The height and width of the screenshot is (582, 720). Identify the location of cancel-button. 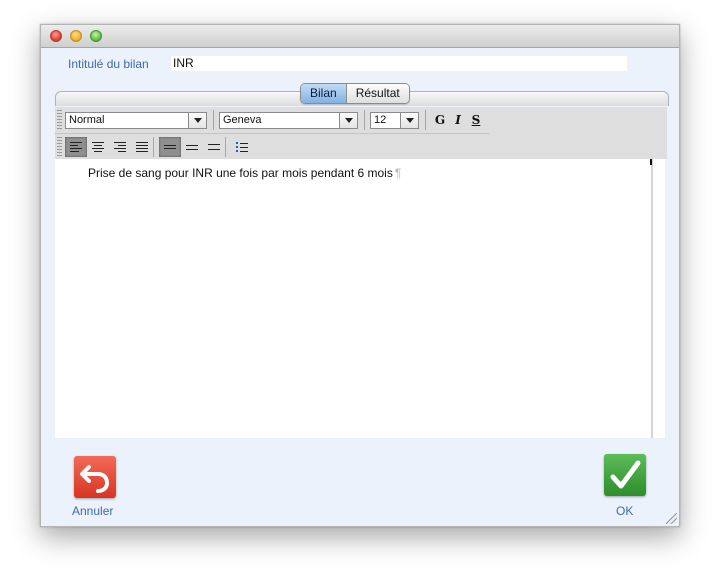
(95, 477).